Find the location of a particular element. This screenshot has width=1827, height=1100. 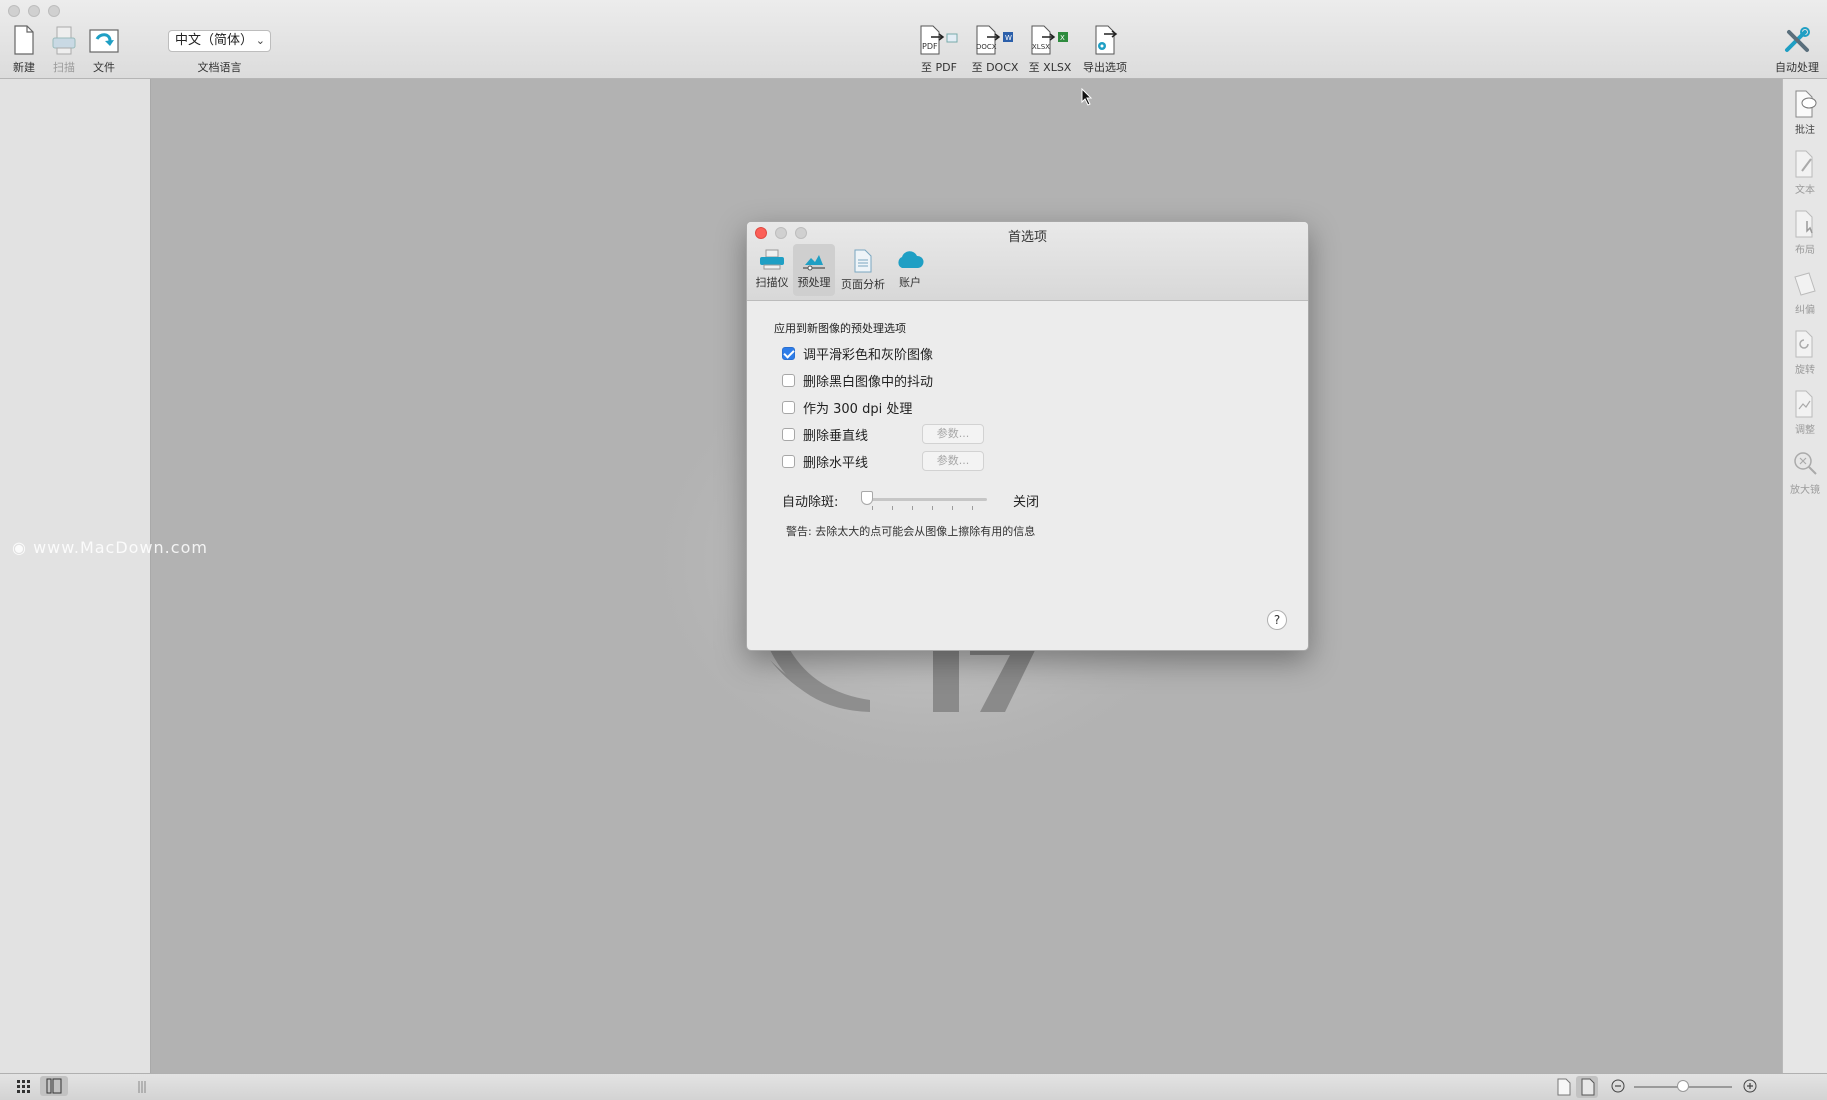

dialog-title: 首选项 is located at coordinates (1027, 237).